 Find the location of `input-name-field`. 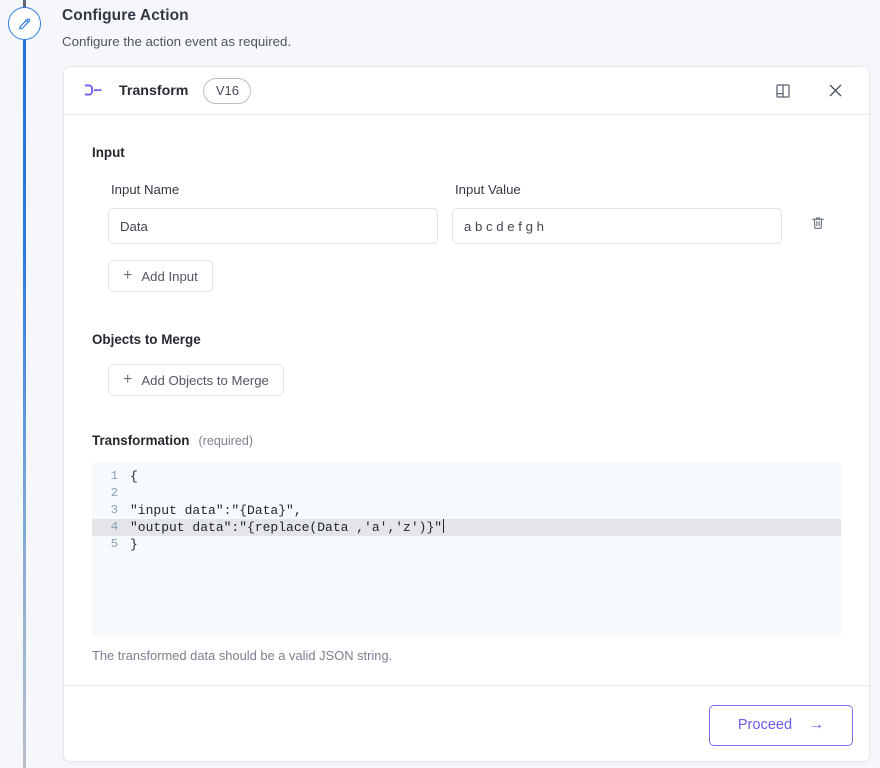

input-name-field is located at coordinates (273, 226).